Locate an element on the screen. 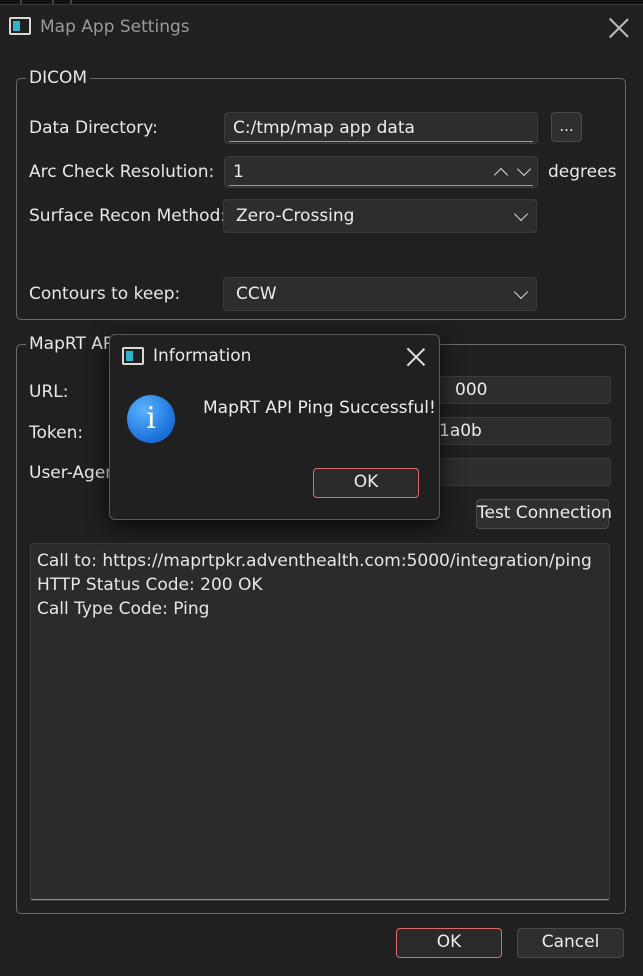 This screenshot has width=643, height=976. dialog-ok-button: OK is located at coordinates (366, 483).